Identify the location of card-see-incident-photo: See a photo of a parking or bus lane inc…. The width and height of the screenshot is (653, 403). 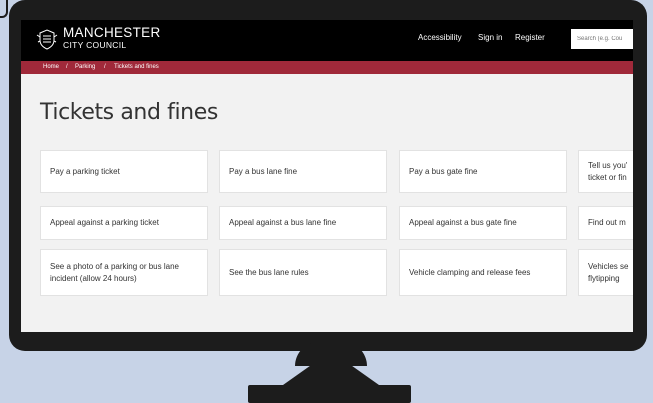
(124, 272).